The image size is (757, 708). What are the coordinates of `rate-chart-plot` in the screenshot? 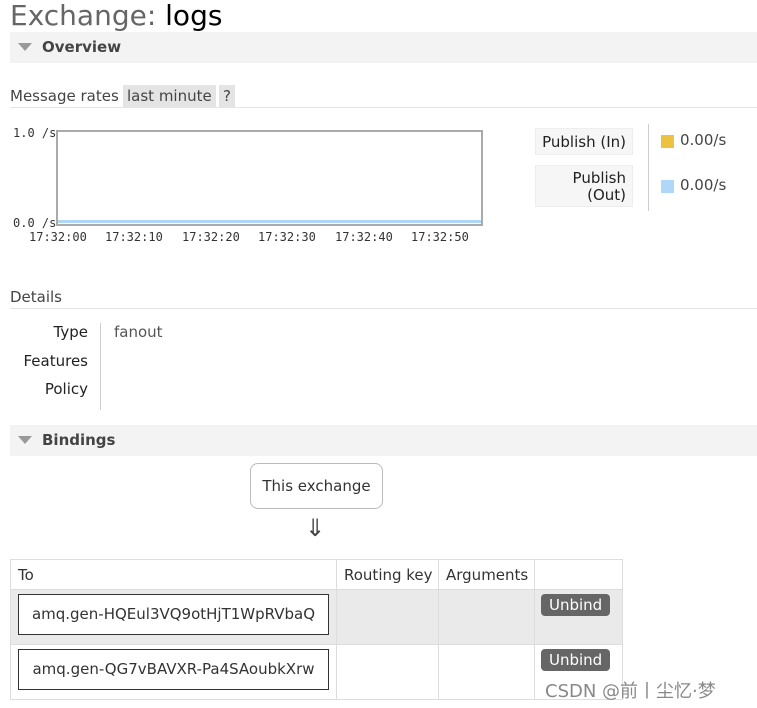 It's located at (269, 178).